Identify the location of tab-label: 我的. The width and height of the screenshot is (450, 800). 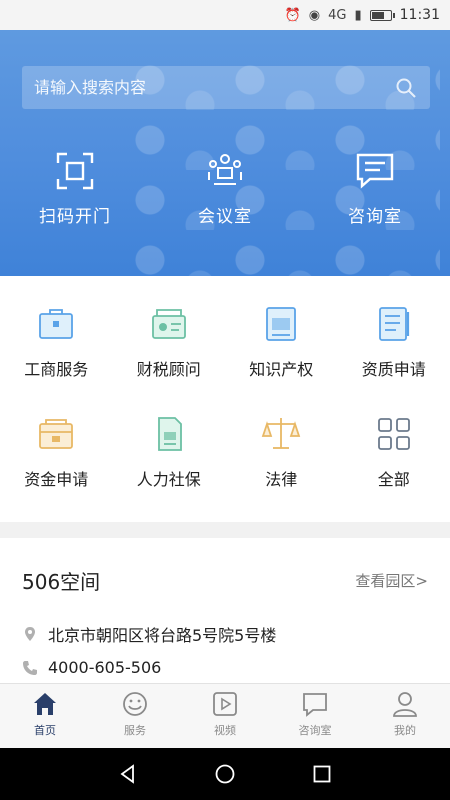
(405, 730).